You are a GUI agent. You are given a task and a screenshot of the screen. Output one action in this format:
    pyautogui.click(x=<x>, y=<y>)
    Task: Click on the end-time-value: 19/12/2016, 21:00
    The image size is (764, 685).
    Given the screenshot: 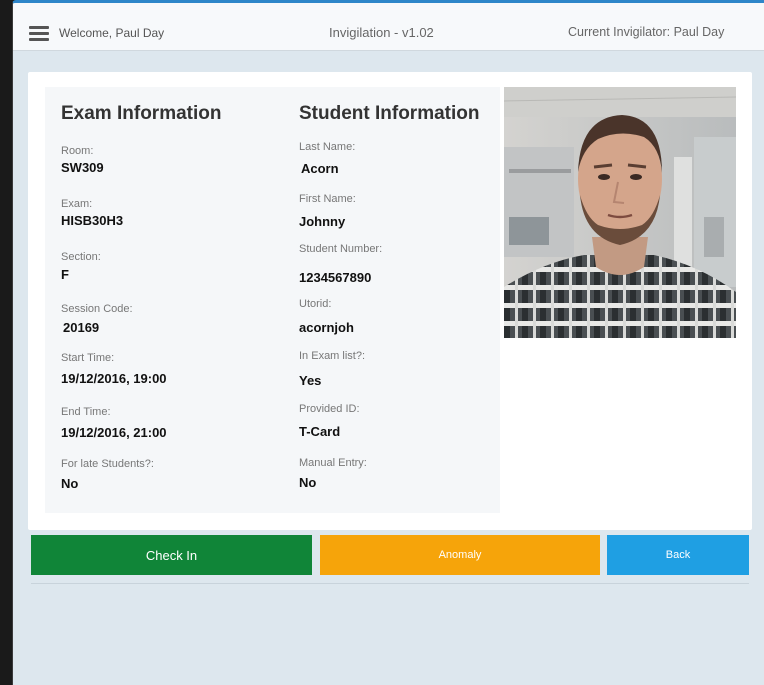 What is the action you would take?
    pyautogui.click(x=114, y=432)
    